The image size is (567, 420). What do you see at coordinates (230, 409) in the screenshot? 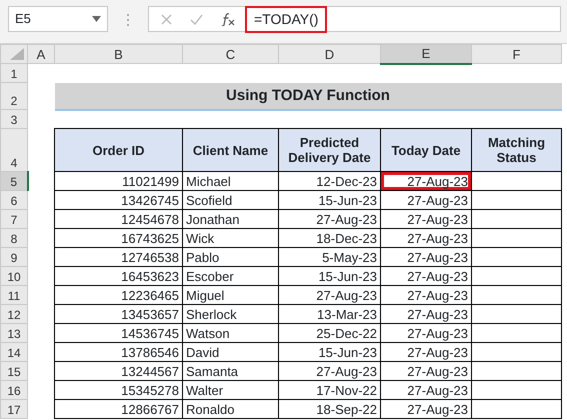
I see `table-cell: Ronaldo` at bounding box center [230, 409].